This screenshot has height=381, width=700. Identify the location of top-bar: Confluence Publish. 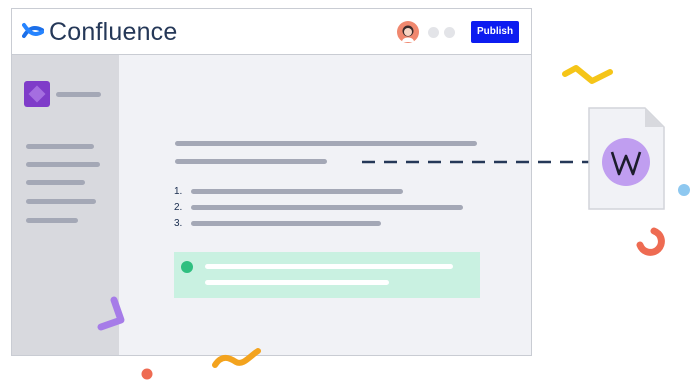
(271, 32).